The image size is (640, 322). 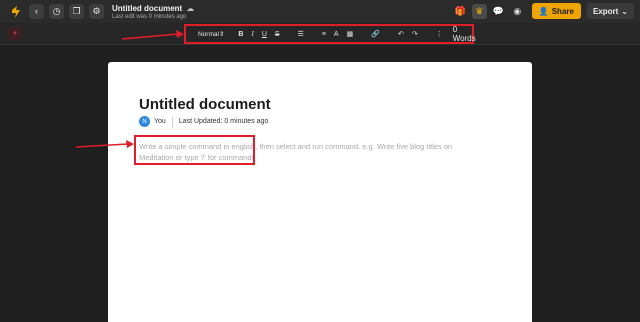 I want to click on author-name: You, so click(x=160, y=121).